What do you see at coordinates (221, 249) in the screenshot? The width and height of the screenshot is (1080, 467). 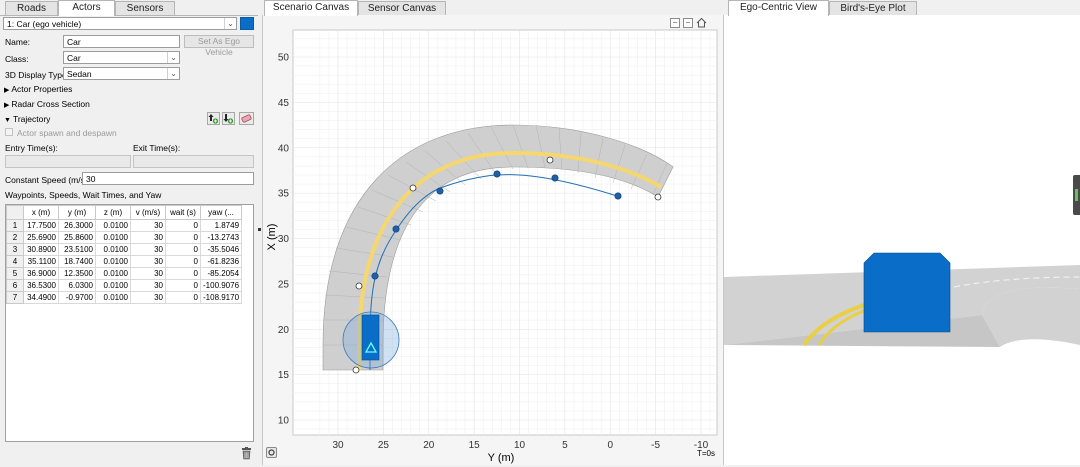 I see `table-cell: -35.5046` at bounding box center [221, 249].